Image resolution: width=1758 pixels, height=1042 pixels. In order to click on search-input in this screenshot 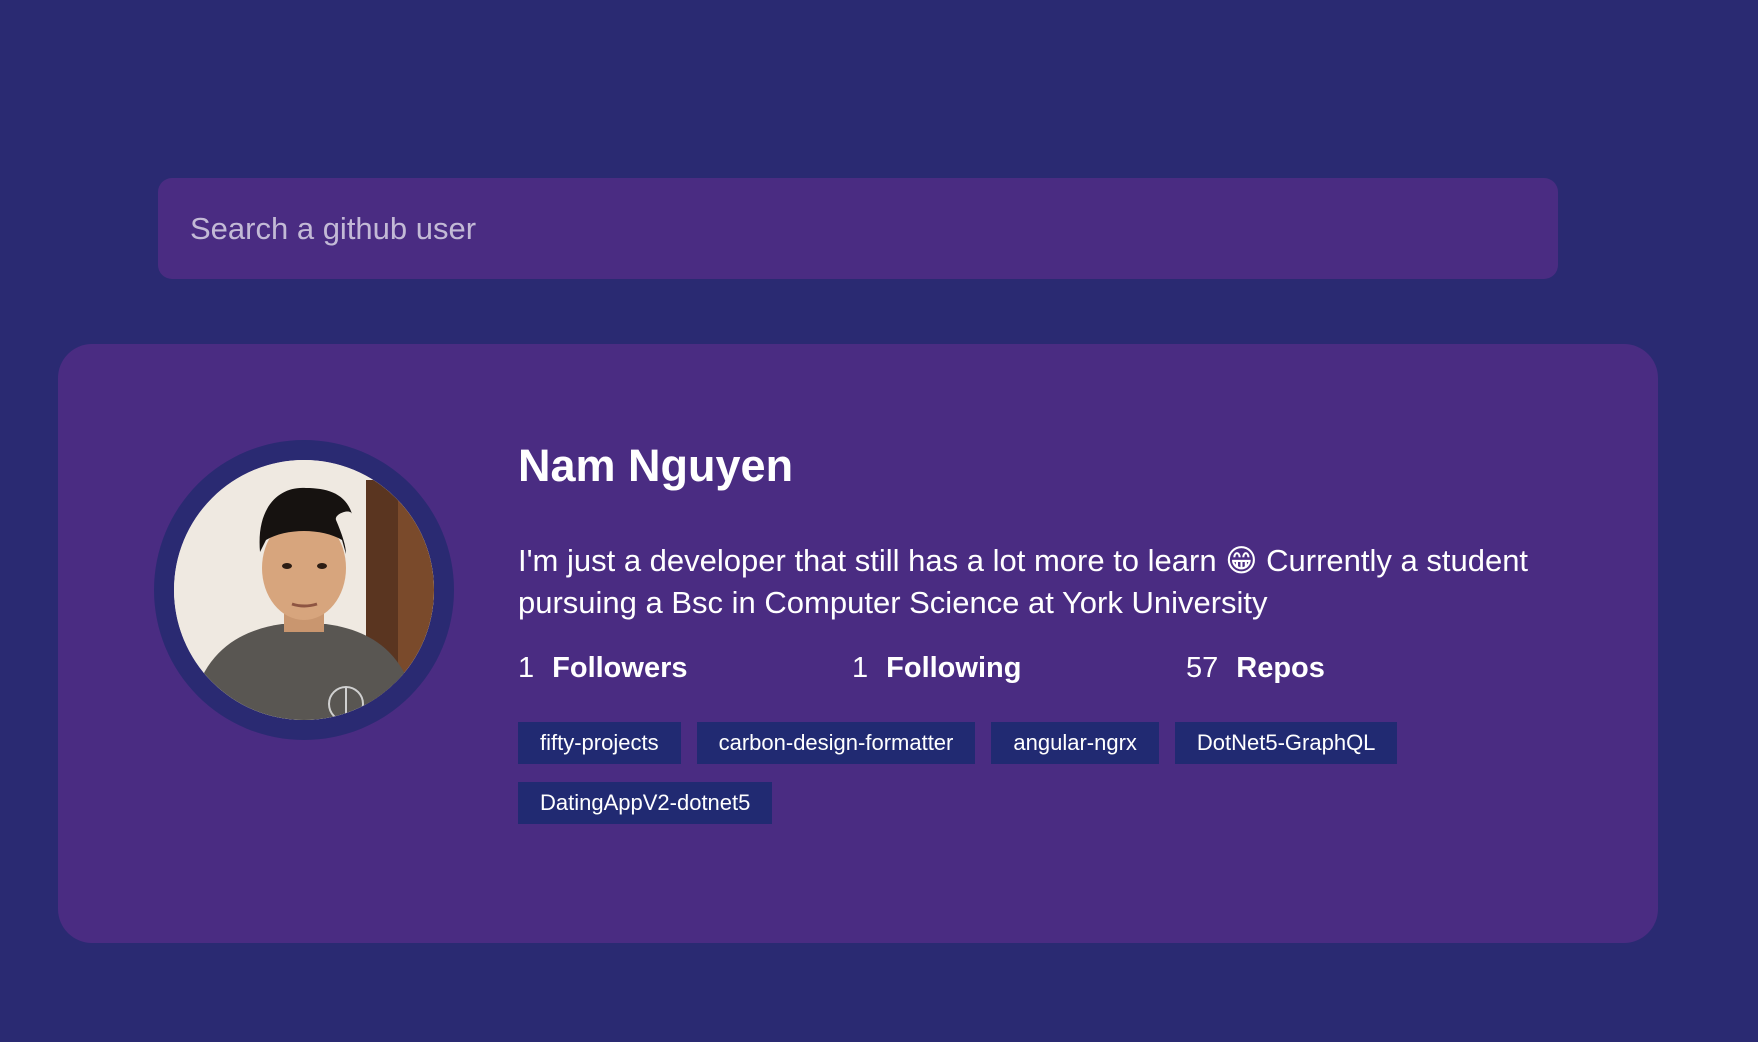, I will do `click(858, 228)`.